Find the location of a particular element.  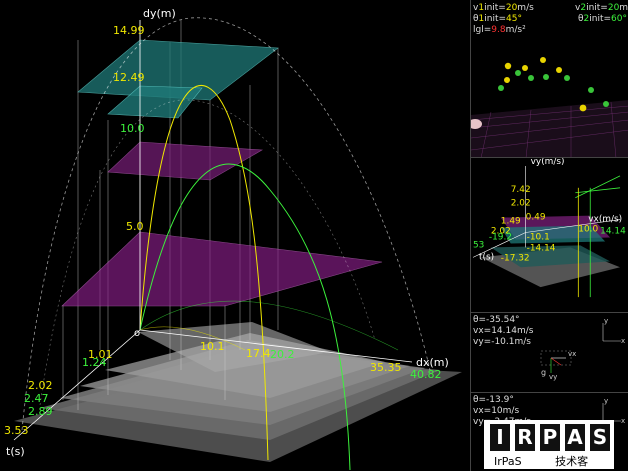

vel-tick: -17.32 is located at coordinates (515, 258).